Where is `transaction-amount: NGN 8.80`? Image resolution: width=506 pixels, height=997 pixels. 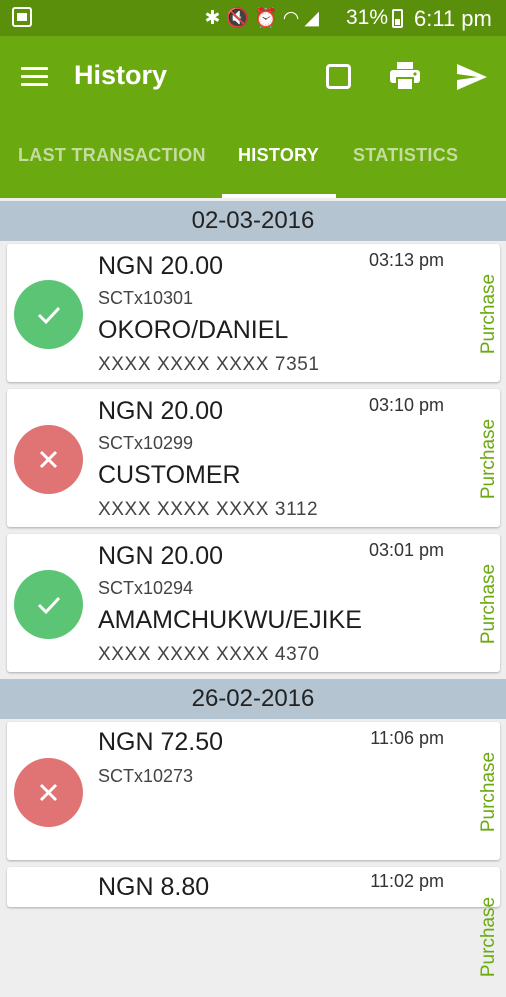
transaction-amount: NGN 8.80 is located at coordinates (154, 887).